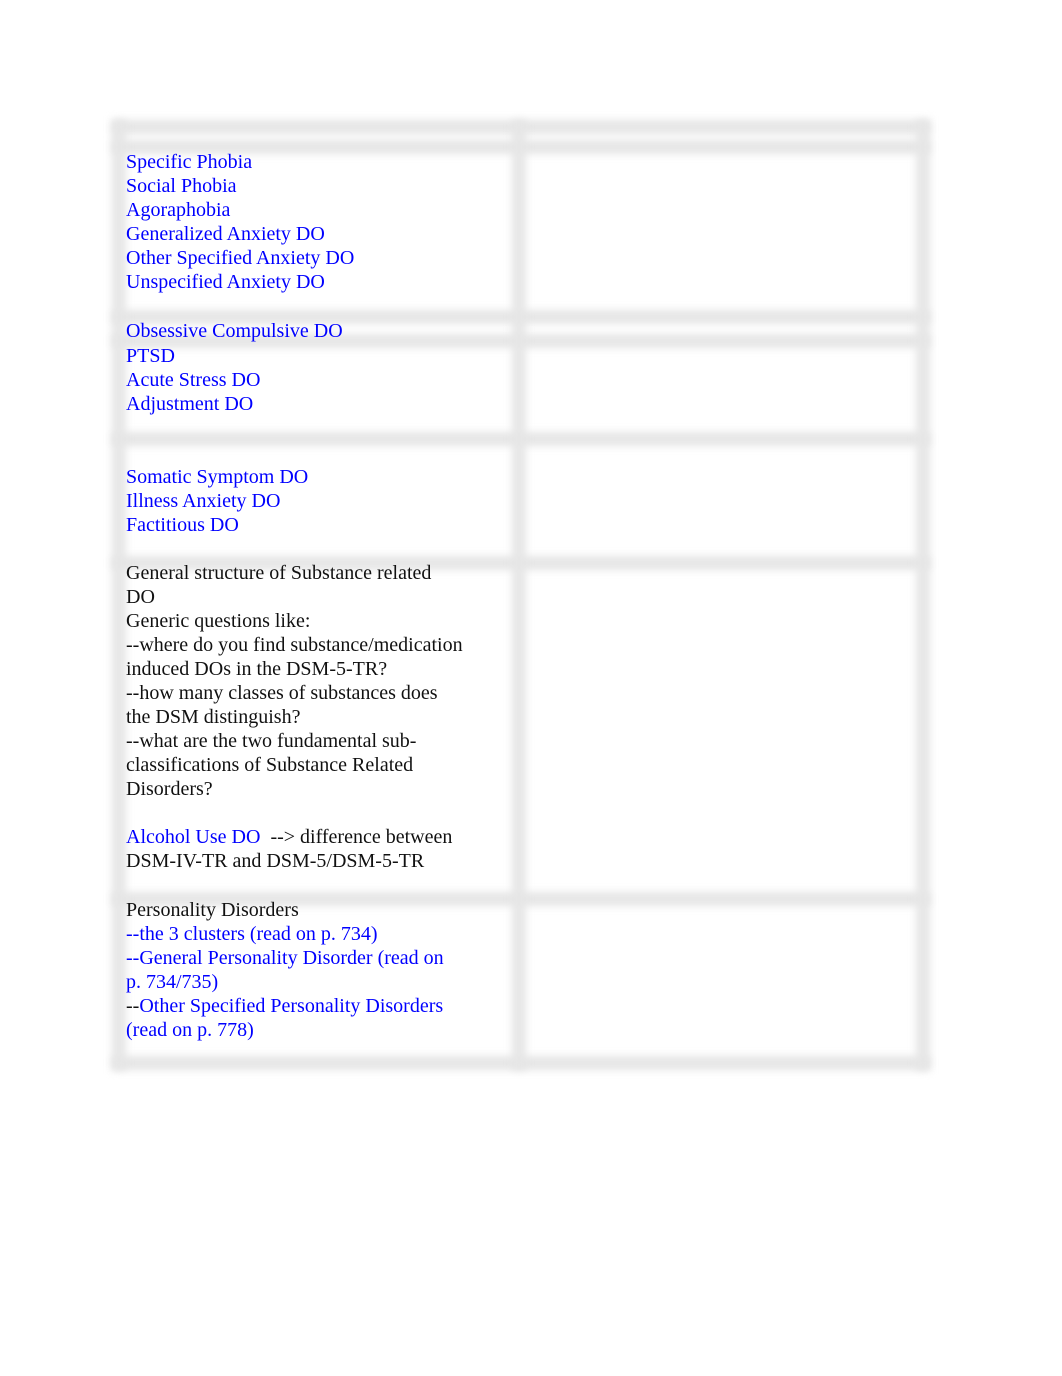 The width and height of the screenshot is (1062, 1376). What do you see at coordinates (218, 621) in the screenshot?
I see `body-text: Generic questions like:` at bounding box center [218, 621].